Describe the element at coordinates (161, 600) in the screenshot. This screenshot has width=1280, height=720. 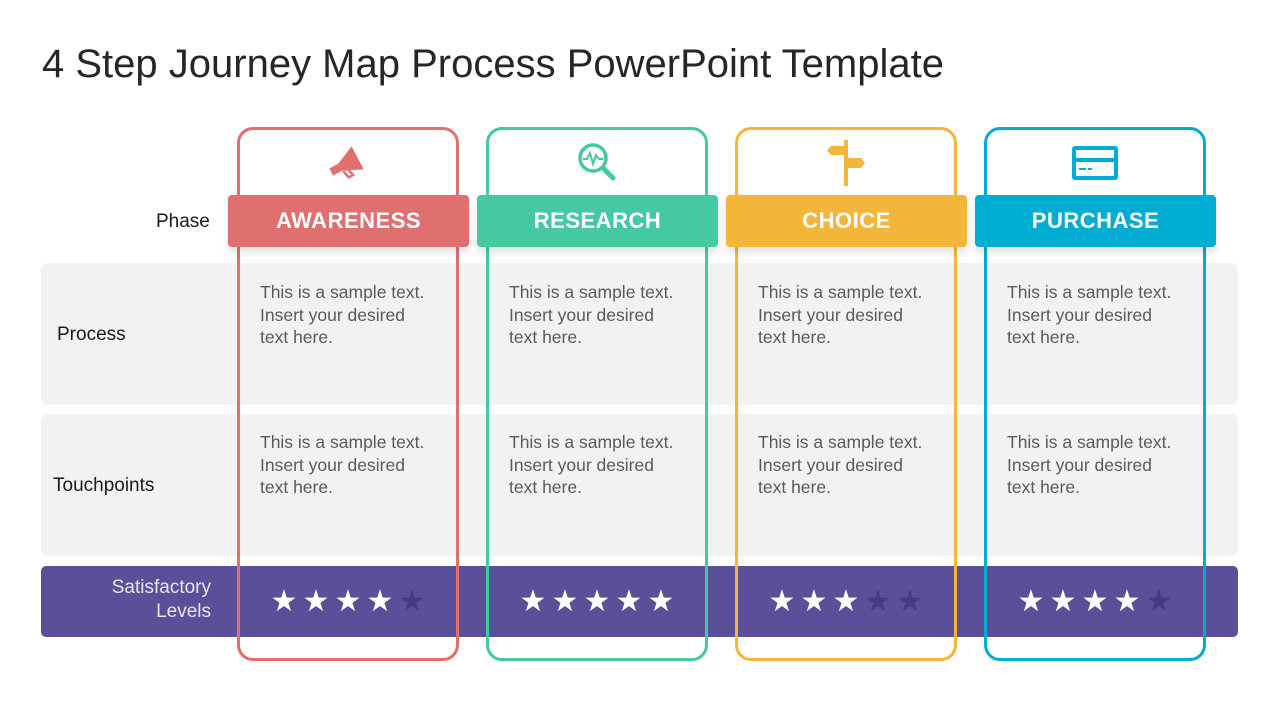
I see `satisfaction-row-label: Satisfactory Levels` at that location.